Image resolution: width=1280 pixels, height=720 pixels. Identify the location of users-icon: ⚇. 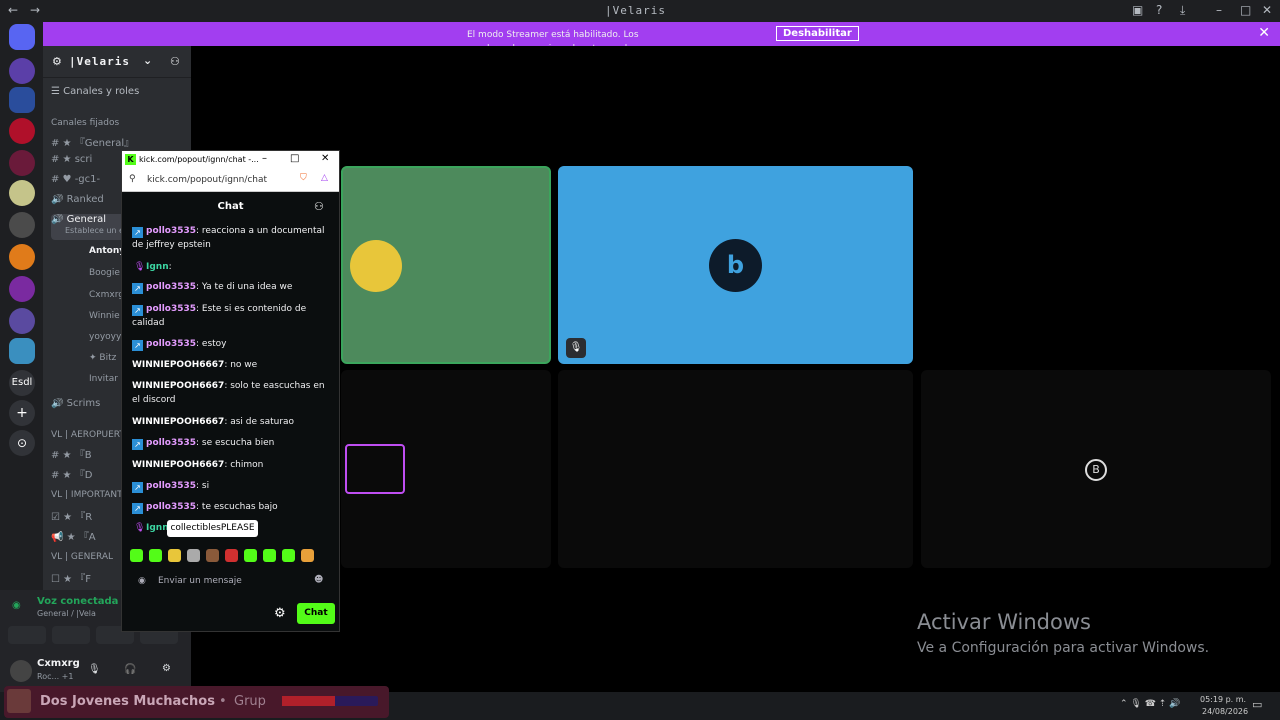
(319, 207).